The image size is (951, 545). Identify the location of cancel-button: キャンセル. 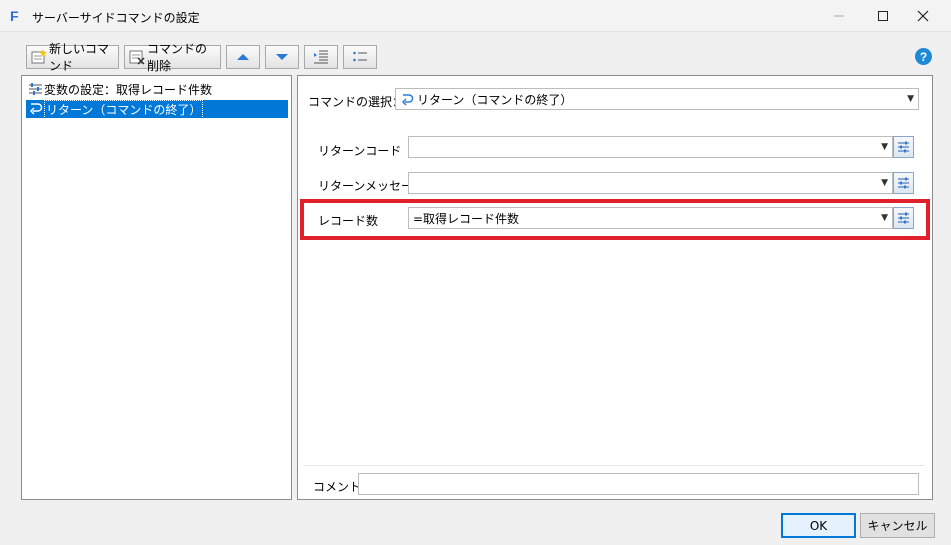
(897, 525).